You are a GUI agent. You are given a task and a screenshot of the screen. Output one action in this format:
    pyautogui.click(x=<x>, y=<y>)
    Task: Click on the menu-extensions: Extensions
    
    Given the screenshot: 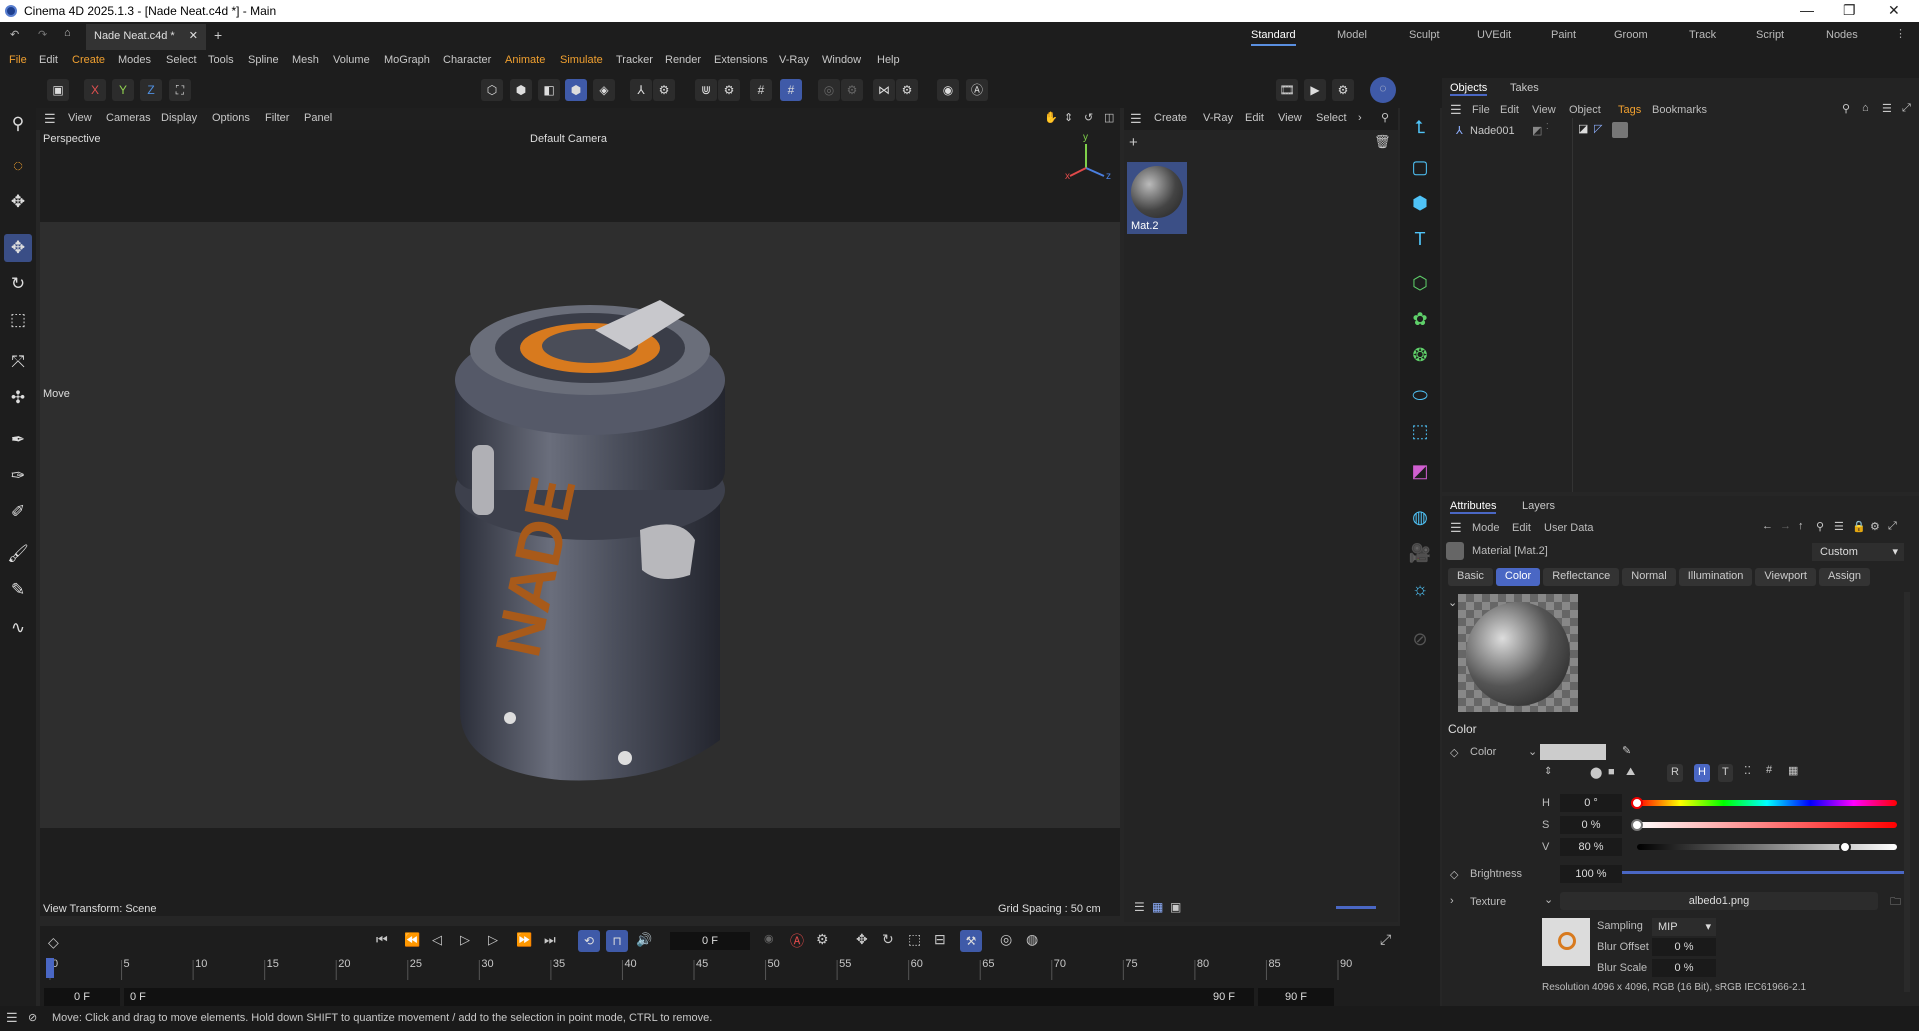 What is the action you would take?
    pyautogui.click(x=741, y=60)
    